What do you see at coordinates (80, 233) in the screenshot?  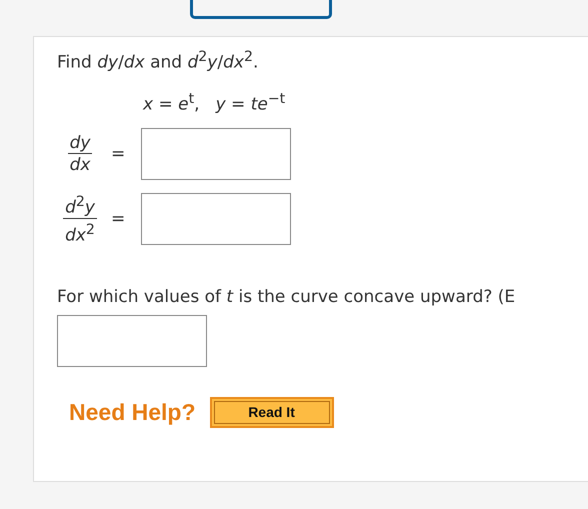 I see `fraction-denominator: dx$^{2}$` at bounding box center [80, 233].